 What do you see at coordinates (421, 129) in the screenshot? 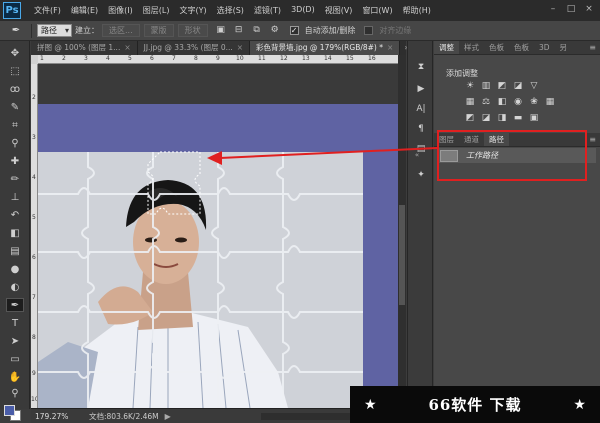
I see `paragraph-panel-icon: ¶` at bounding box center [421, 129].